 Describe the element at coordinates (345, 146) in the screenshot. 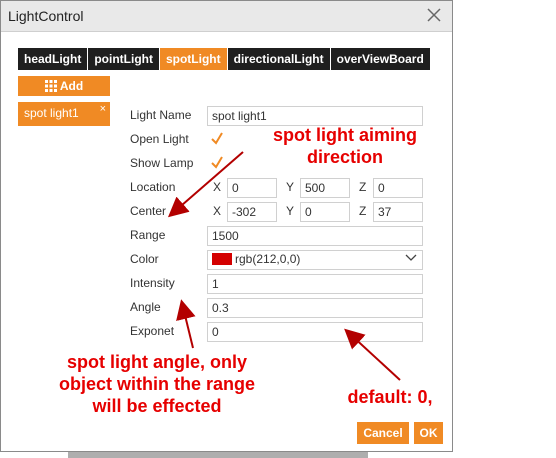

I see `aiming-annotation: spot light aiming direction` at that location.